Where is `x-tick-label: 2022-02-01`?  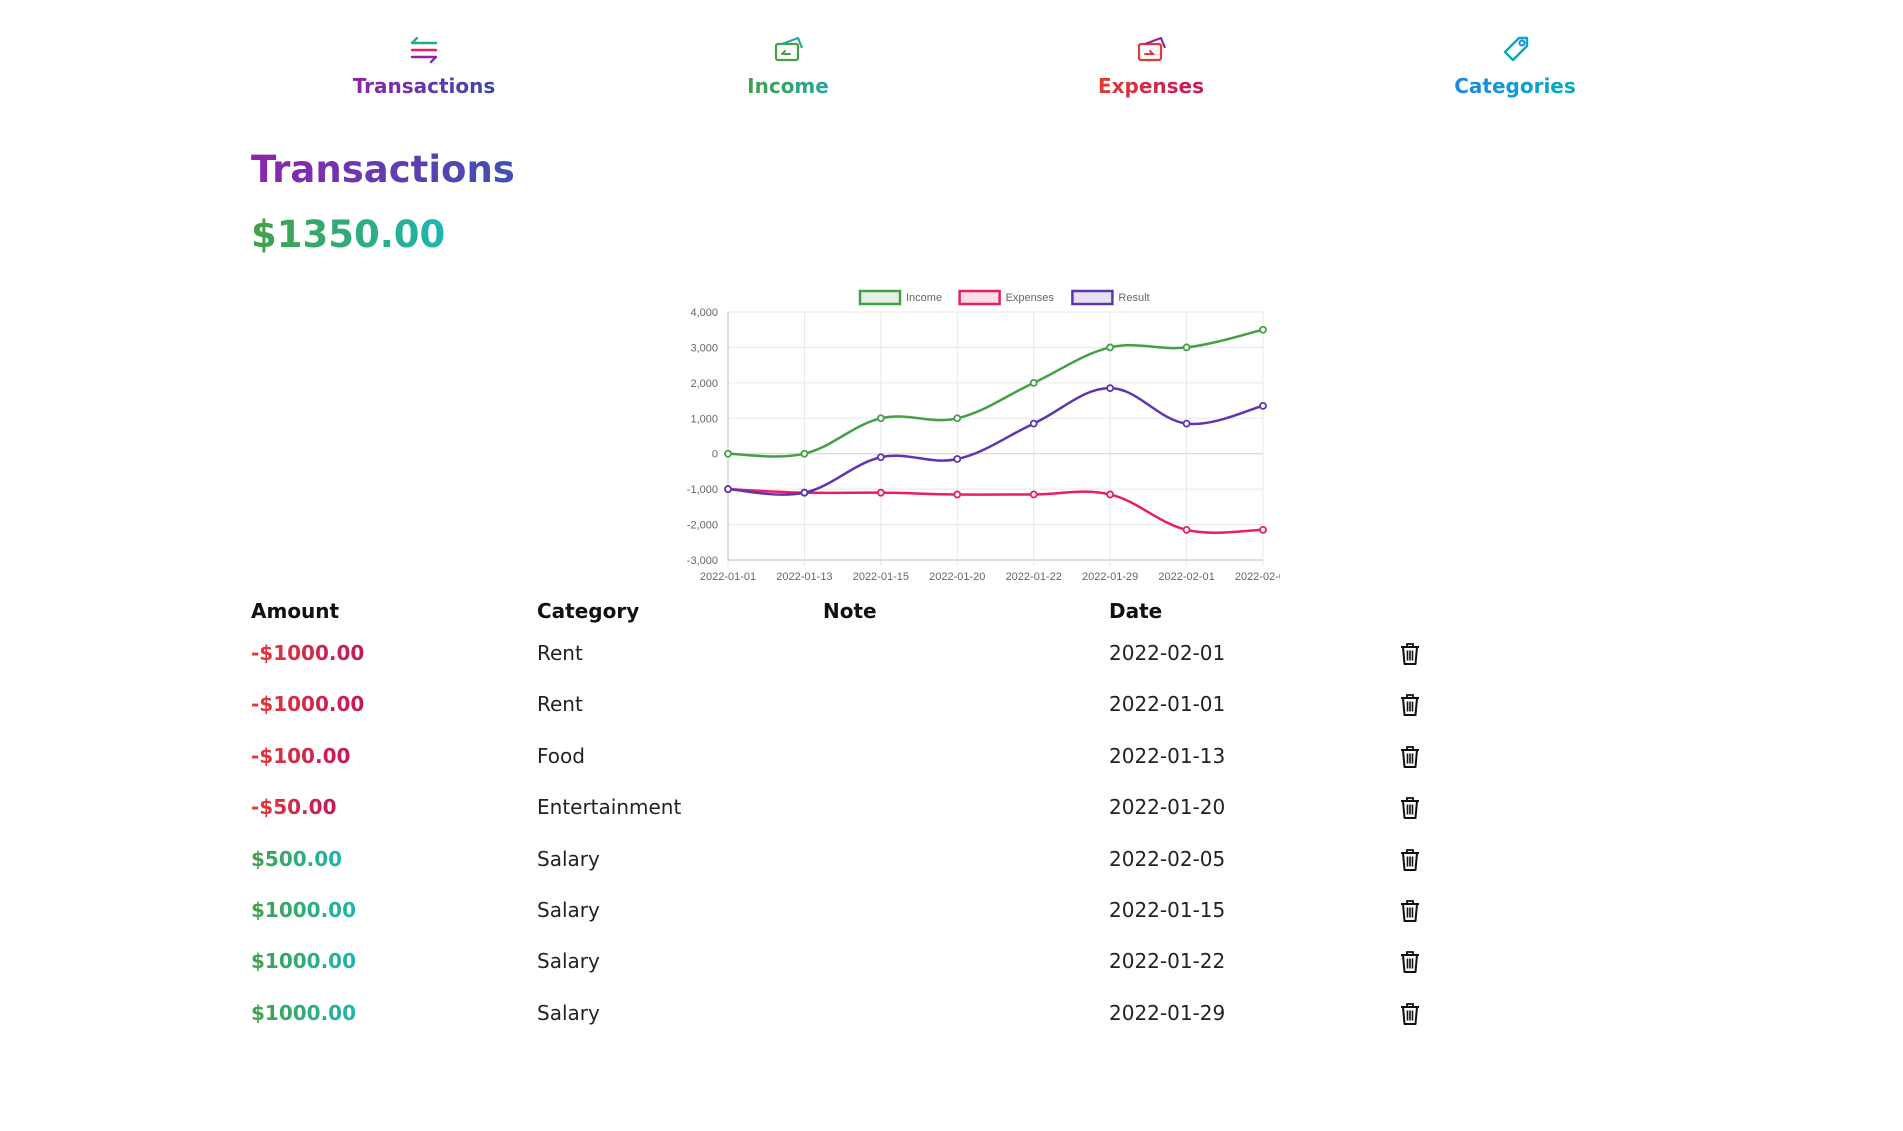
x-tick-label: 2022-02-01 is located at coordinates (1186, 577).